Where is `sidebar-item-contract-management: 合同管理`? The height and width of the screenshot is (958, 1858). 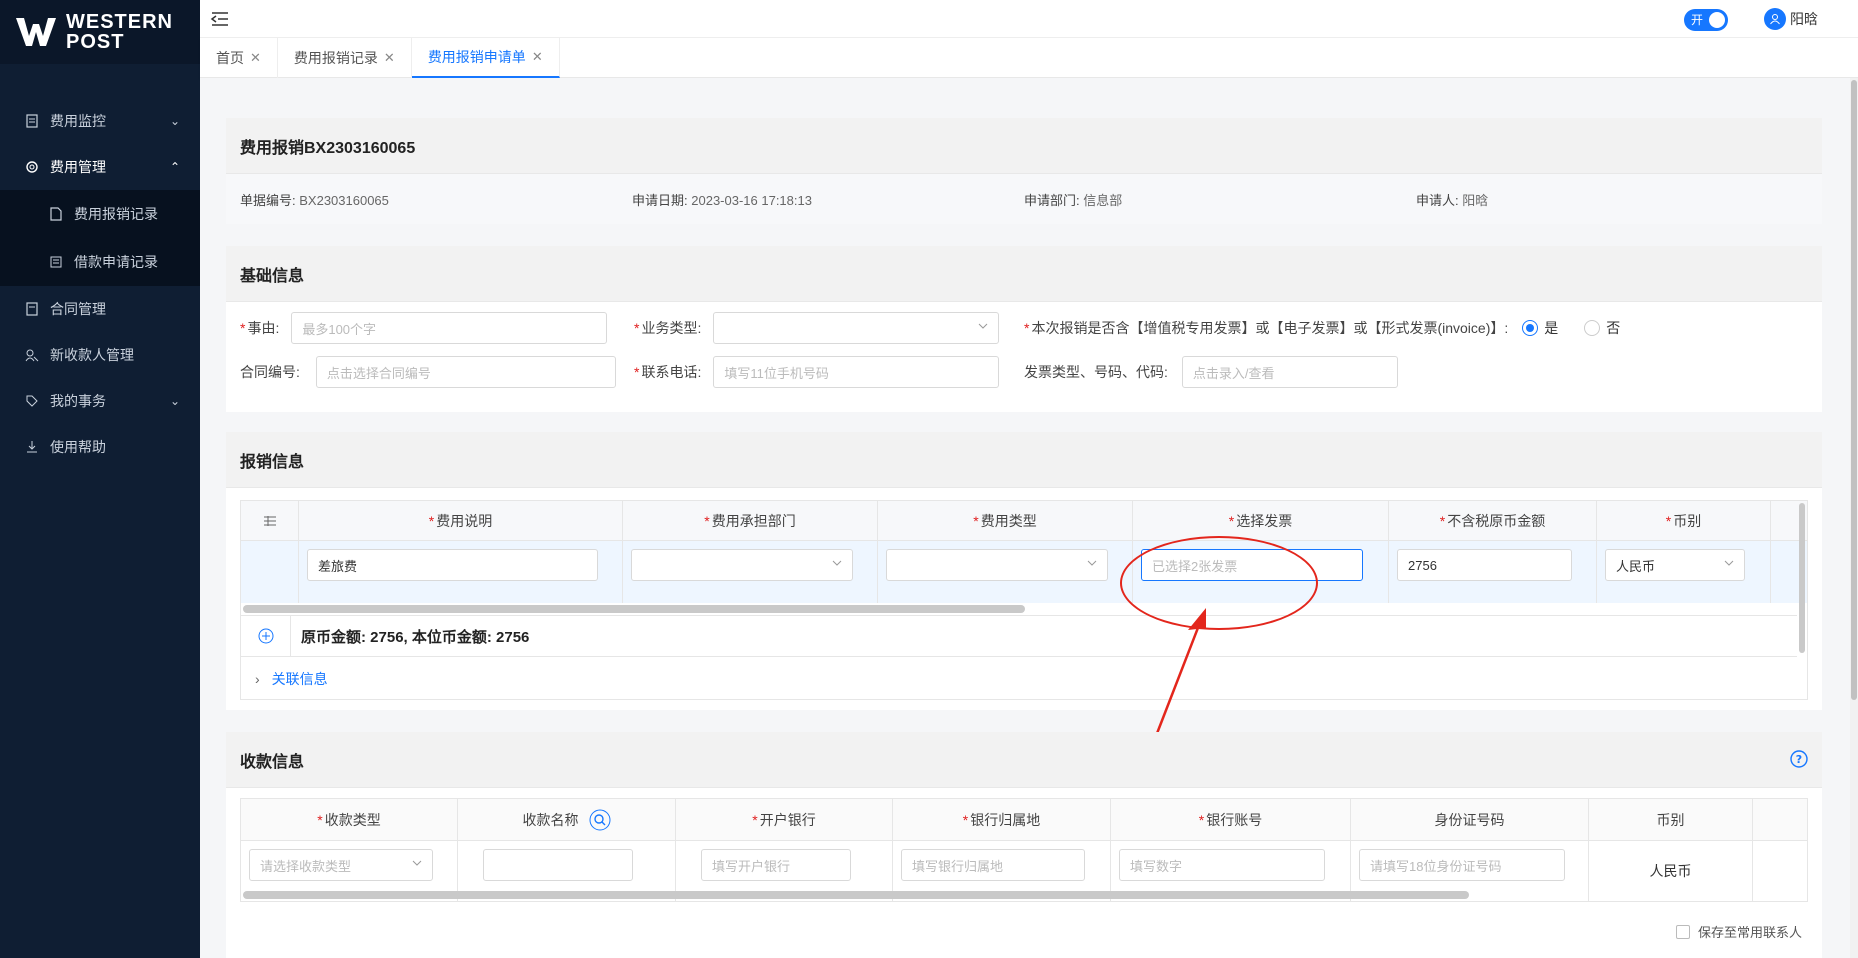 sidebar-item-contract-management: 合同管理 is located at coordinates (100, 309).